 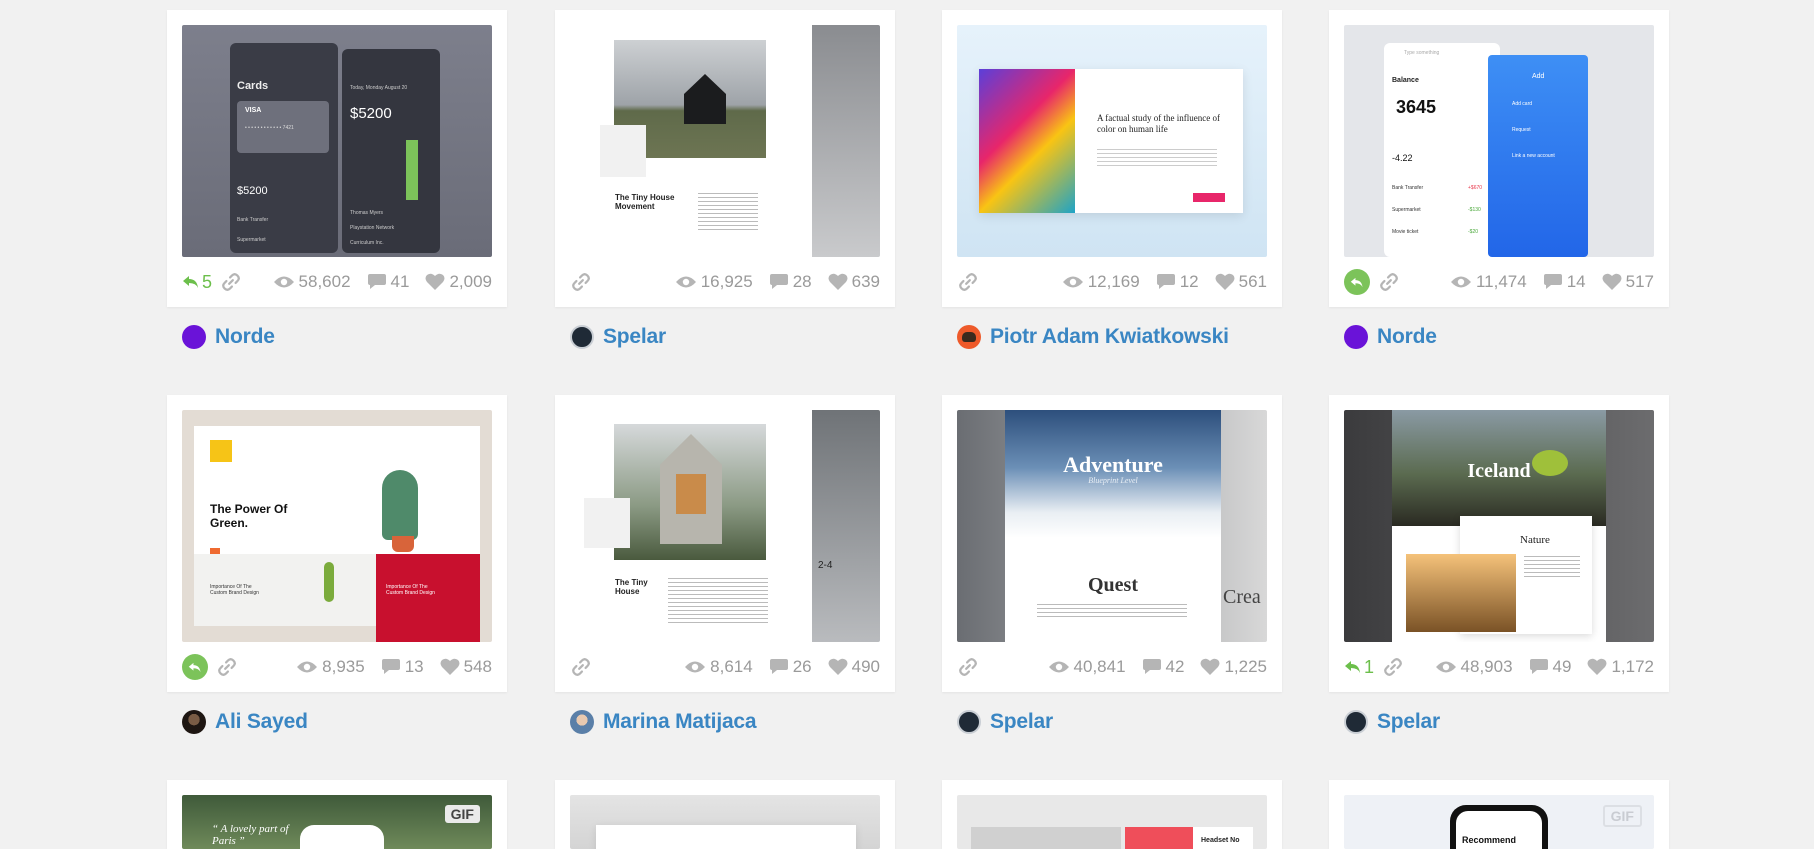 What do you see at coordinates (1550, 667) in the screenshot?
I see `comments-stat: 49` at bounding box center [1550, 667].